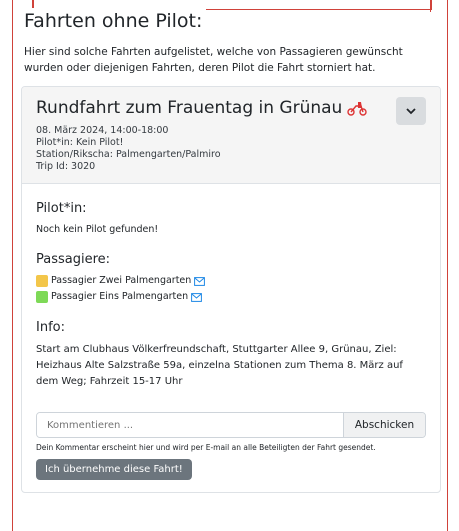 The height and width of the screenshot is (531, 459). Describe the element at coordinates (61, 208) in the screenshot. I see `pilot-heading: Pilot*in:` at that location.